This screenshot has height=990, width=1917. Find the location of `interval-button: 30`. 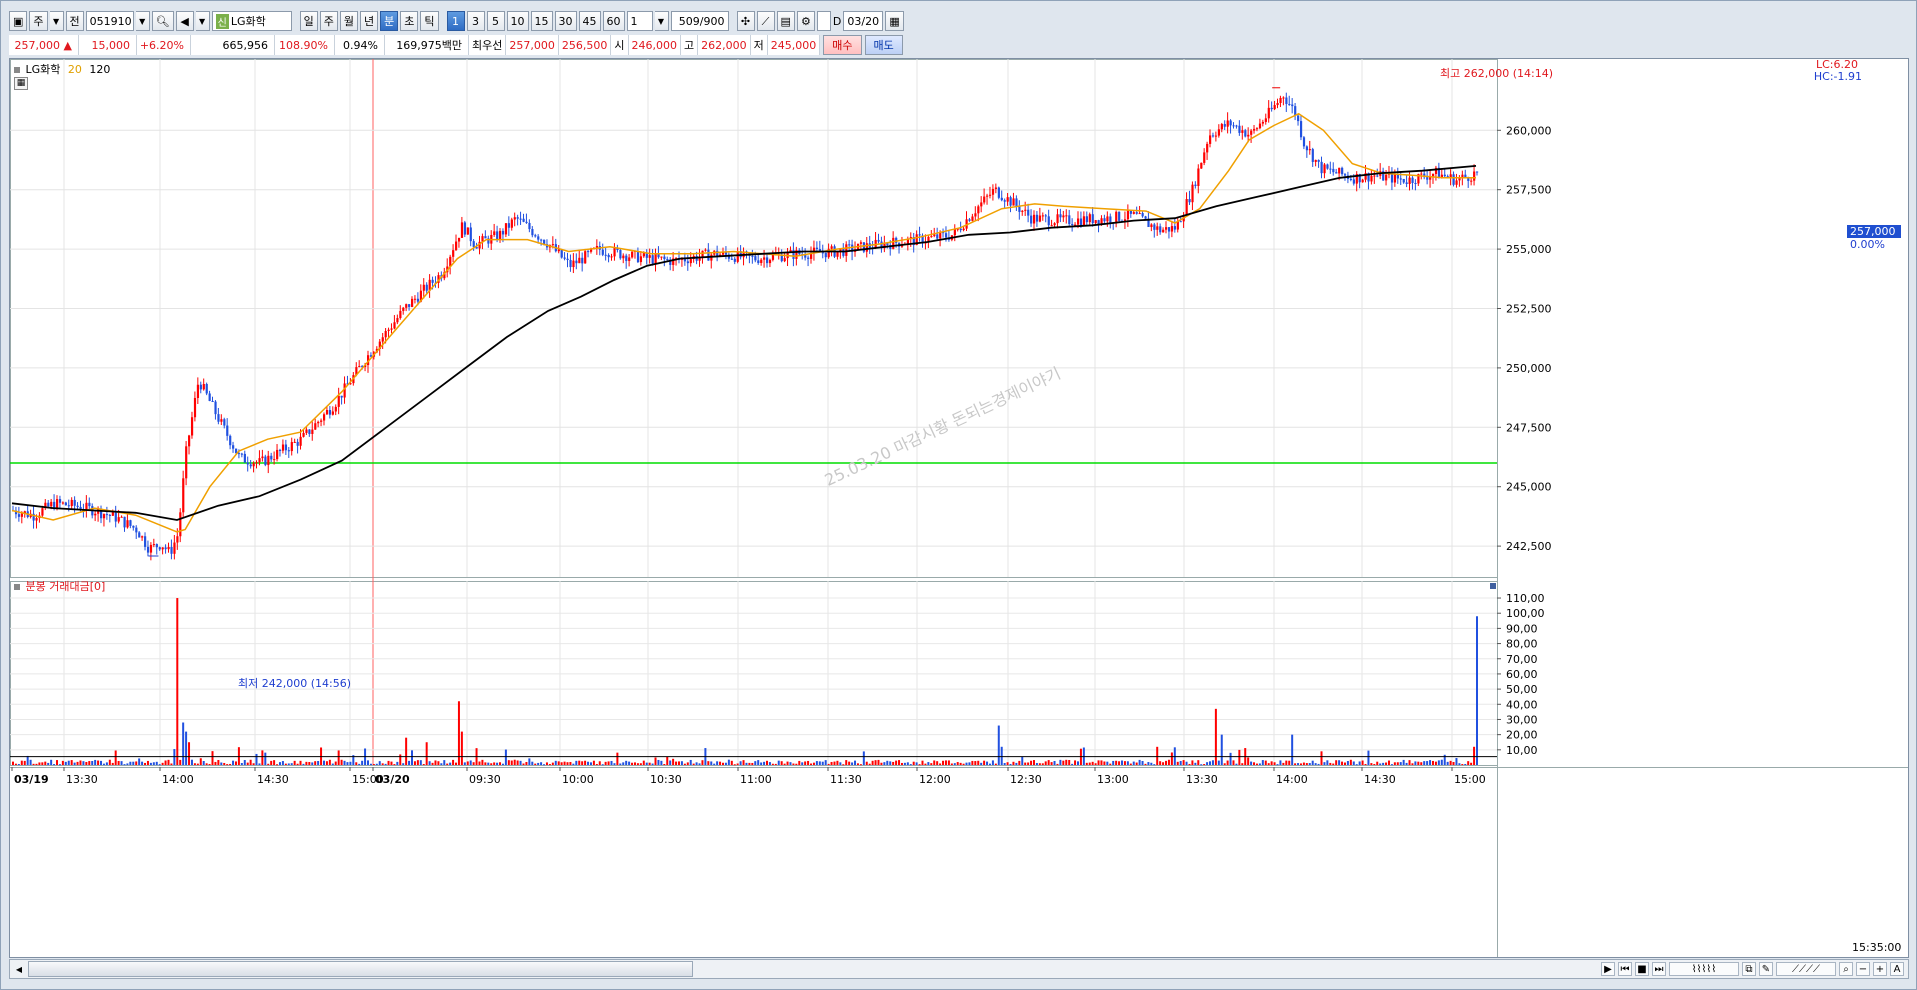

interval-button: 30 is located at coordinates (565, 21).